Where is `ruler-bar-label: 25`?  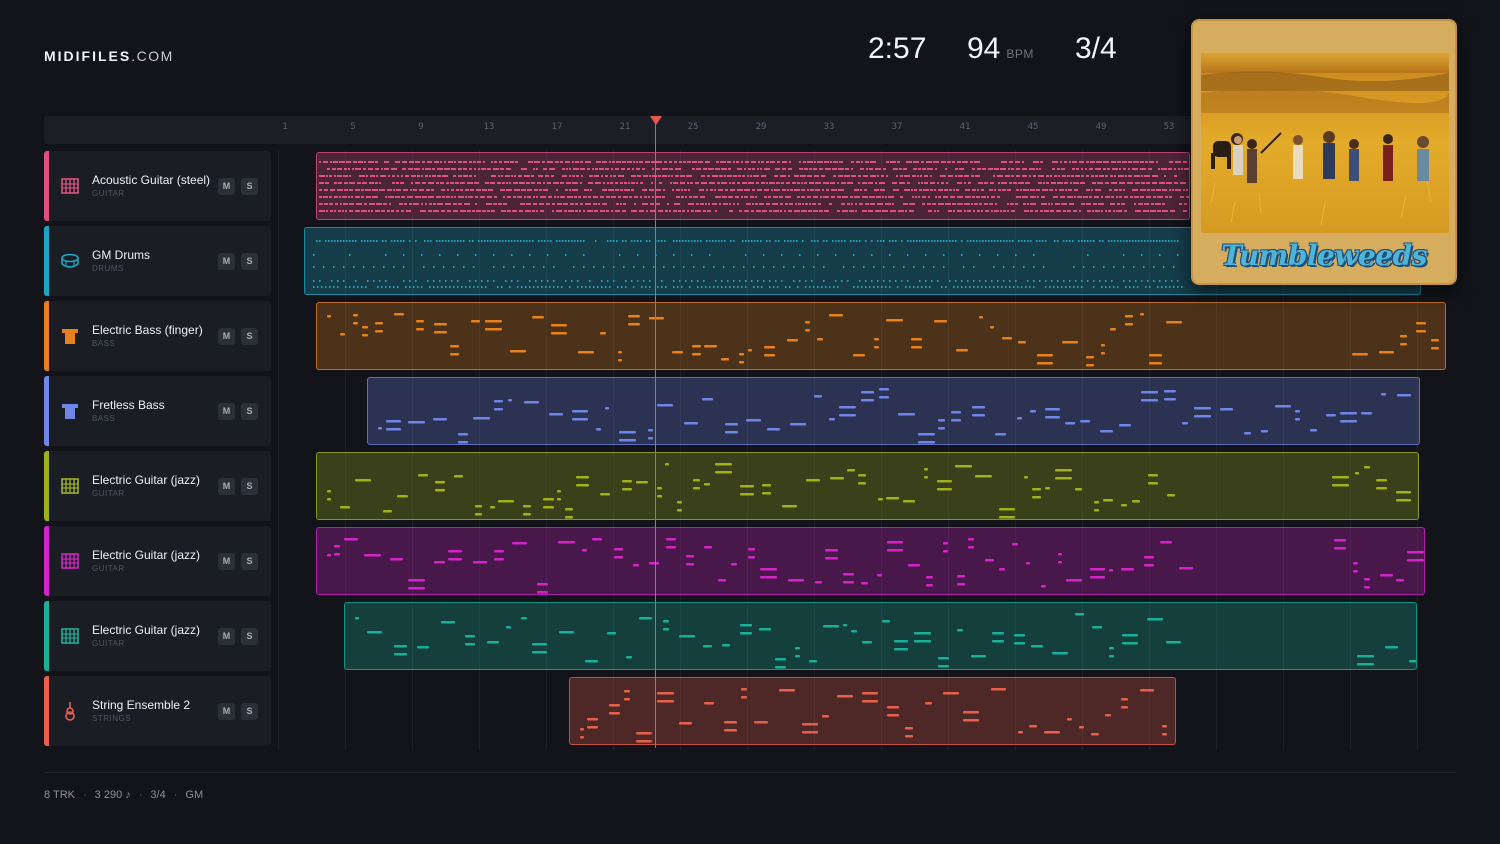 ruler-bar-label: 25 is located at coordinates (693, 127).